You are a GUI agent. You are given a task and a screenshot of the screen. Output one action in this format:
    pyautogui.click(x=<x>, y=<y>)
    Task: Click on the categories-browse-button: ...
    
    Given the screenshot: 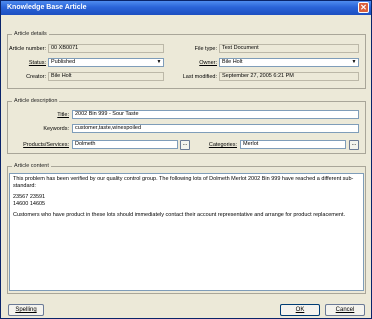 What is the action you would take?
    pyautogui.click(x=354, y=145)
    